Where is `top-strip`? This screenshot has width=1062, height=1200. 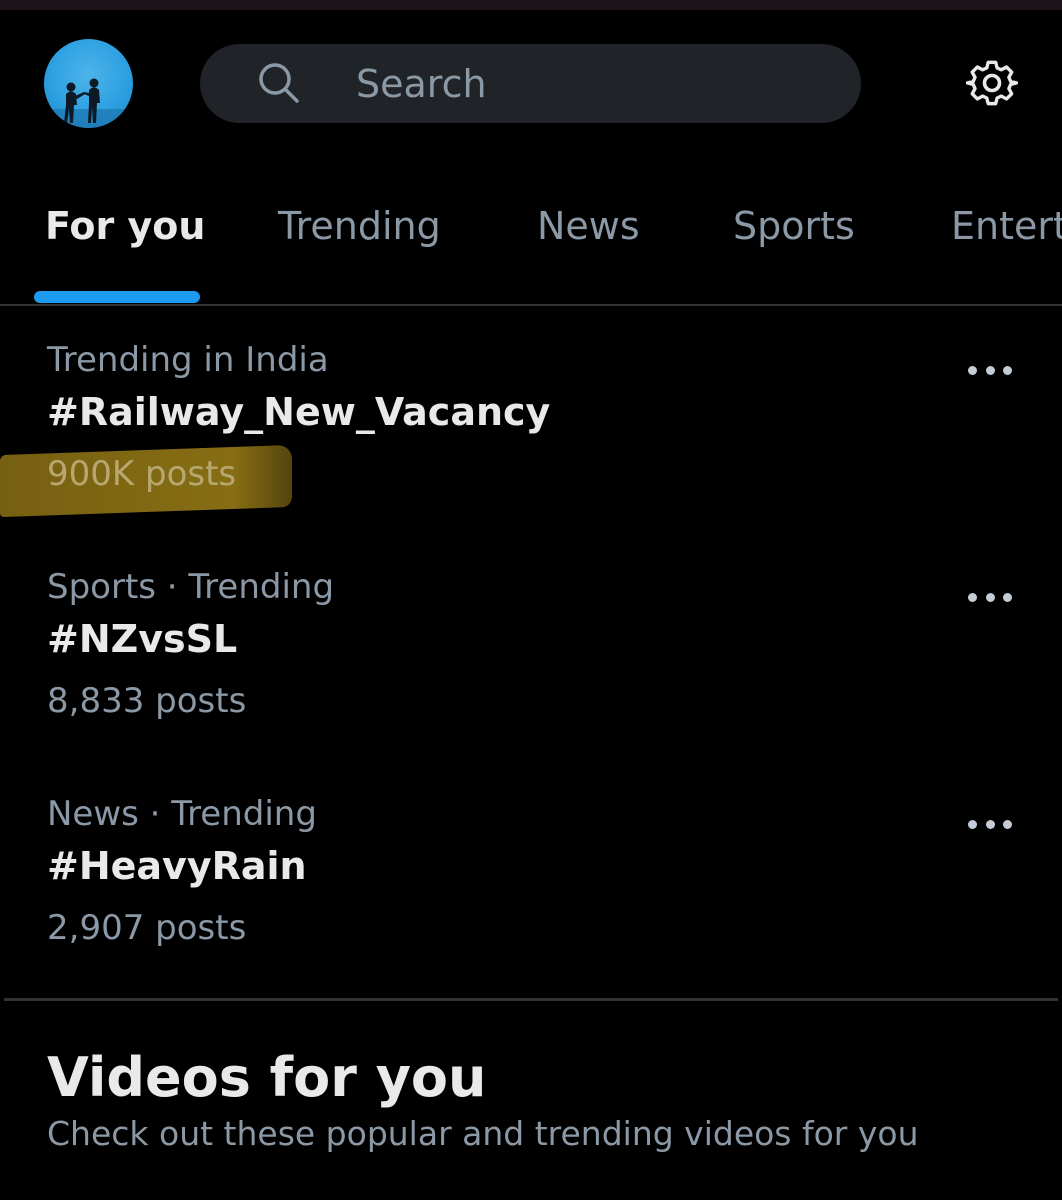
top-strip is located at coordinates (531, 5).